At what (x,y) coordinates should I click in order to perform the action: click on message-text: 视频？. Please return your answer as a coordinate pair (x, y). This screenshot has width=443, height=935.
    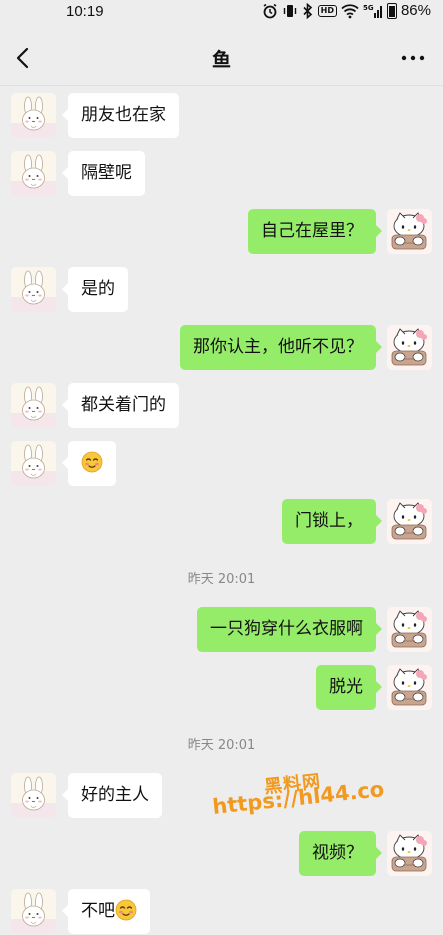
    Looking at the image, I should click on (337, 853).